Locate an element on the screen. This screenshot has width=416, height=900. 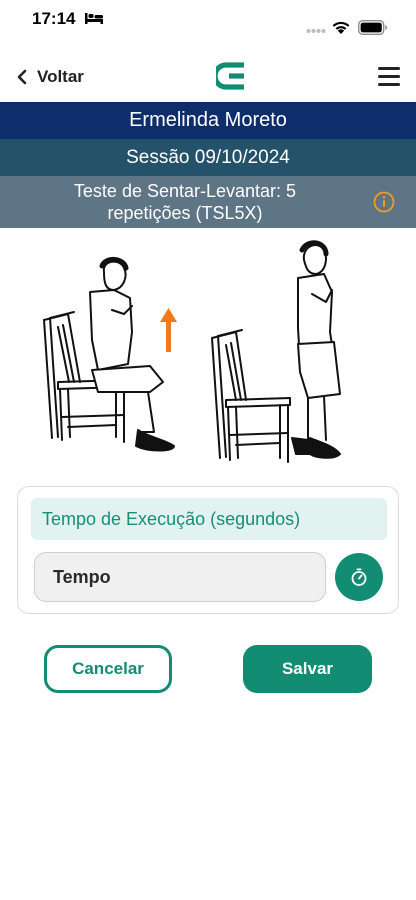
status-bar: 17:14 is located at coordinates (208, 21).